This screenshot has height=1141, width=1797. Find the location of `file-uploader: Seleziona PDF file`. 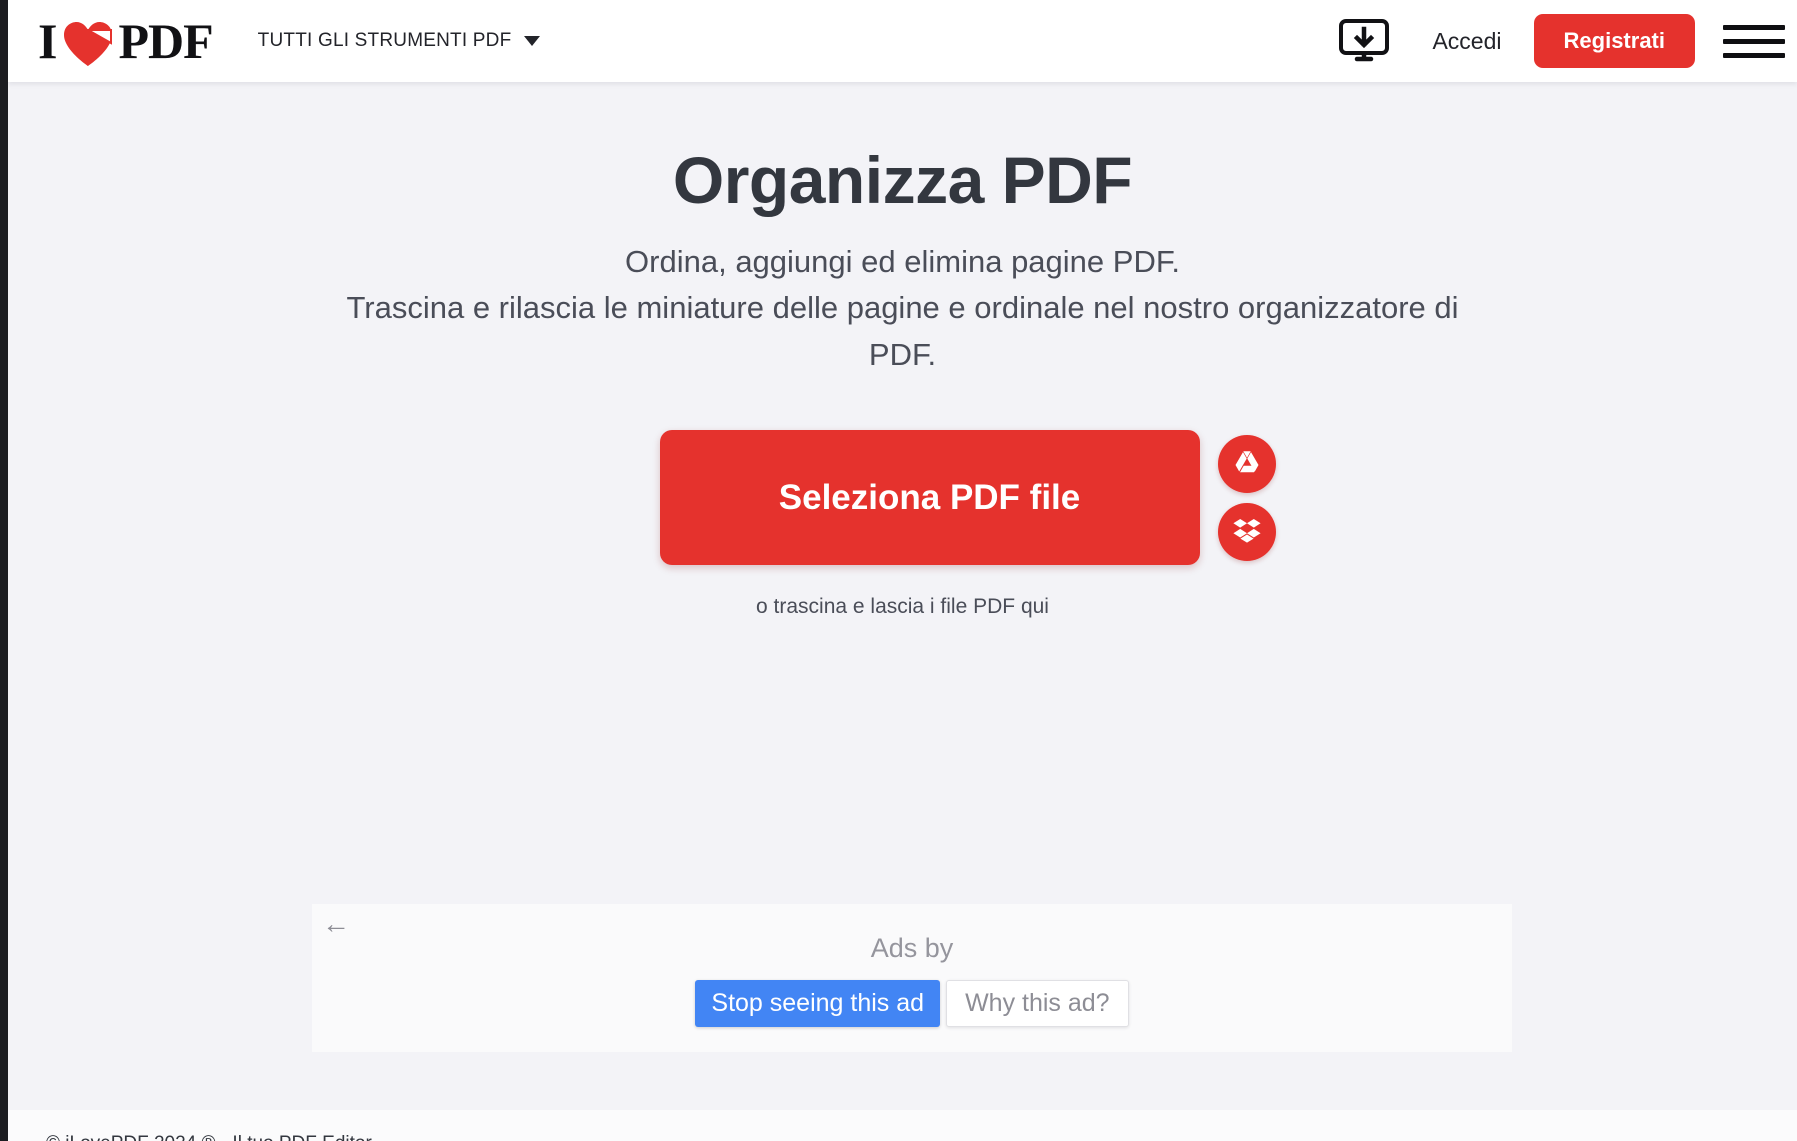

file-uploader: Seleziona PDF file is located at coordinates (902, 498).